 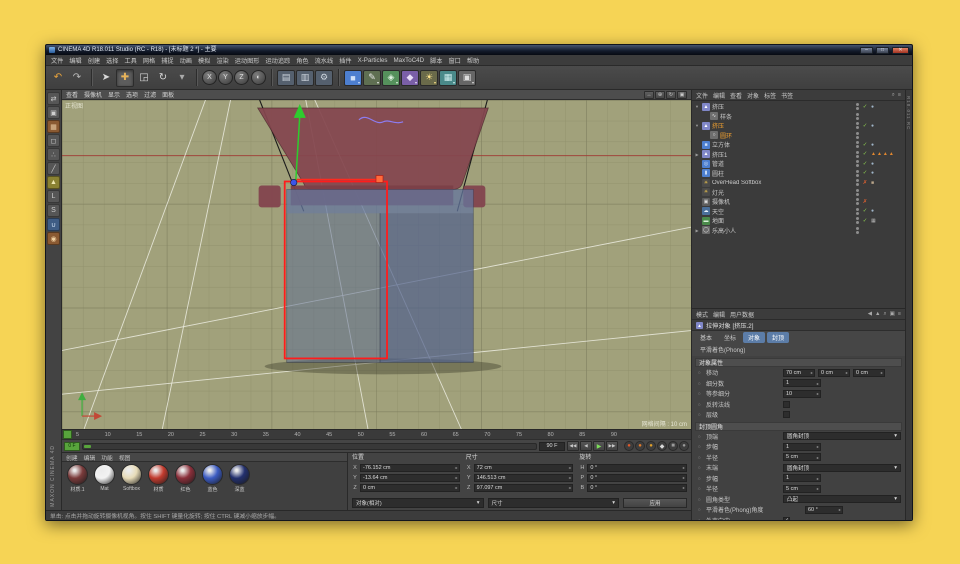 I want to click on coord-mode-dropdown: 对象(相对) ▾, so click(x=418, y=503).